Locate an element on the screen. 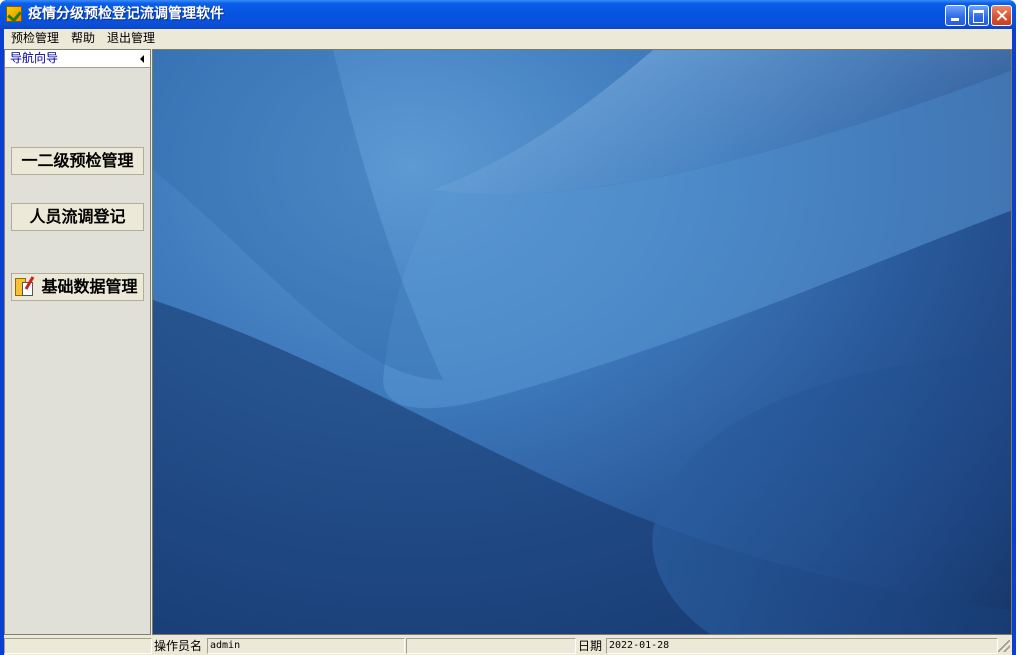 This screenshot has height=655, width=1022. nav-header: 导航向导 is located at coordinates (77, 59).